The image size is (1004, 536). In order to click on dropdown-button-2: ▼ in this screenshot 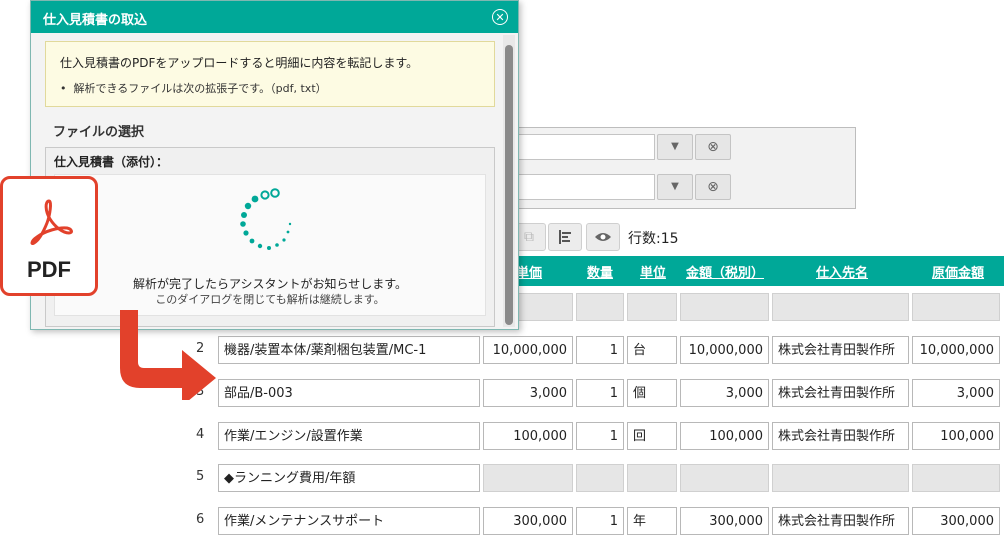, I will do `click(675, 187)`.